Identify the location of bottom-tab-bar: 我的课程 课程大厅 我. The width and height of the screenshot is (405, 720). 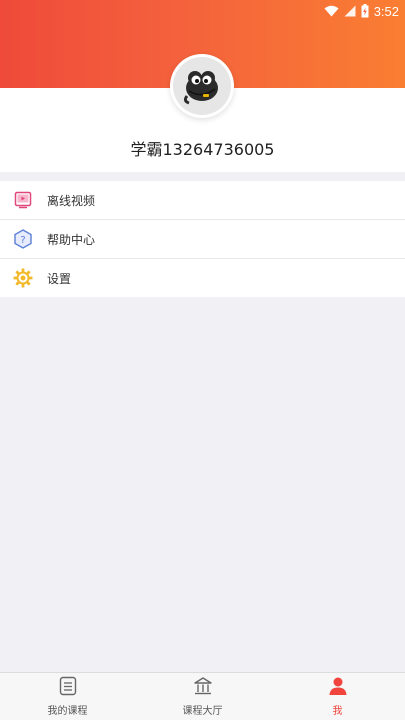
(202, 696).